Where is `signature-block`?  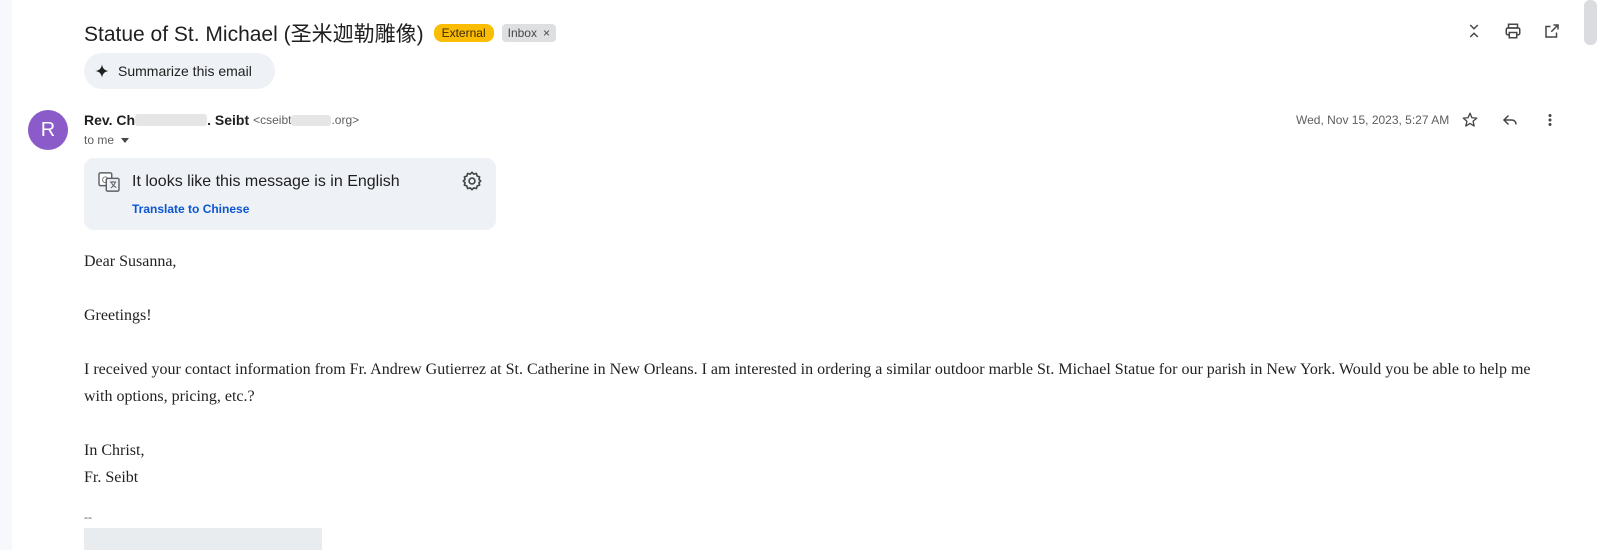 signature-block is located at coordinates (203, 539).